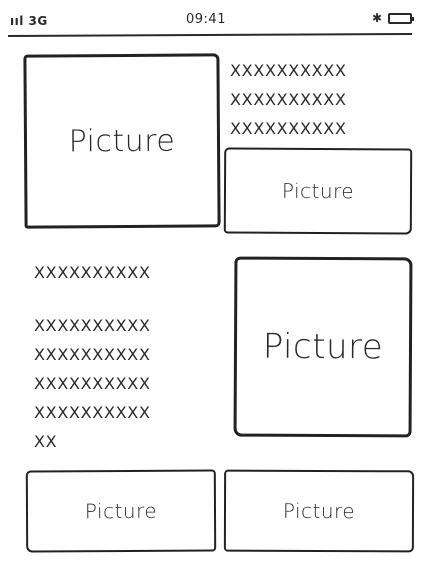 The width and height of the screenshot is (426, 575). I want to click on status-bar: ııl 3G 09:41 ✱, so click(213, 19).